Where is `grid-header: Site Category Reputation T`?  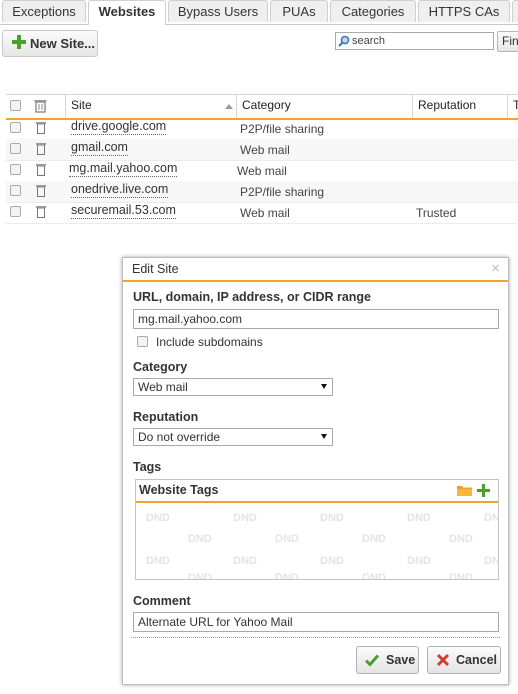
grid-header: Site Category Reputation T is located at coordinates (262, 107).